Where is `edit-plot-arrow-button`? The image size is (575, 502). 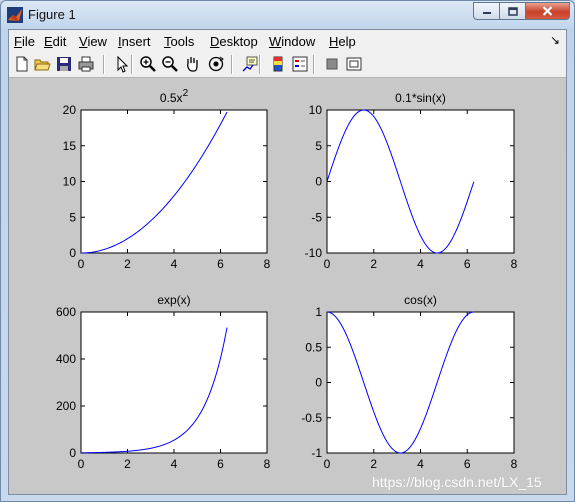 edit-plot-arrow-button is located at coordinates (122, 64).